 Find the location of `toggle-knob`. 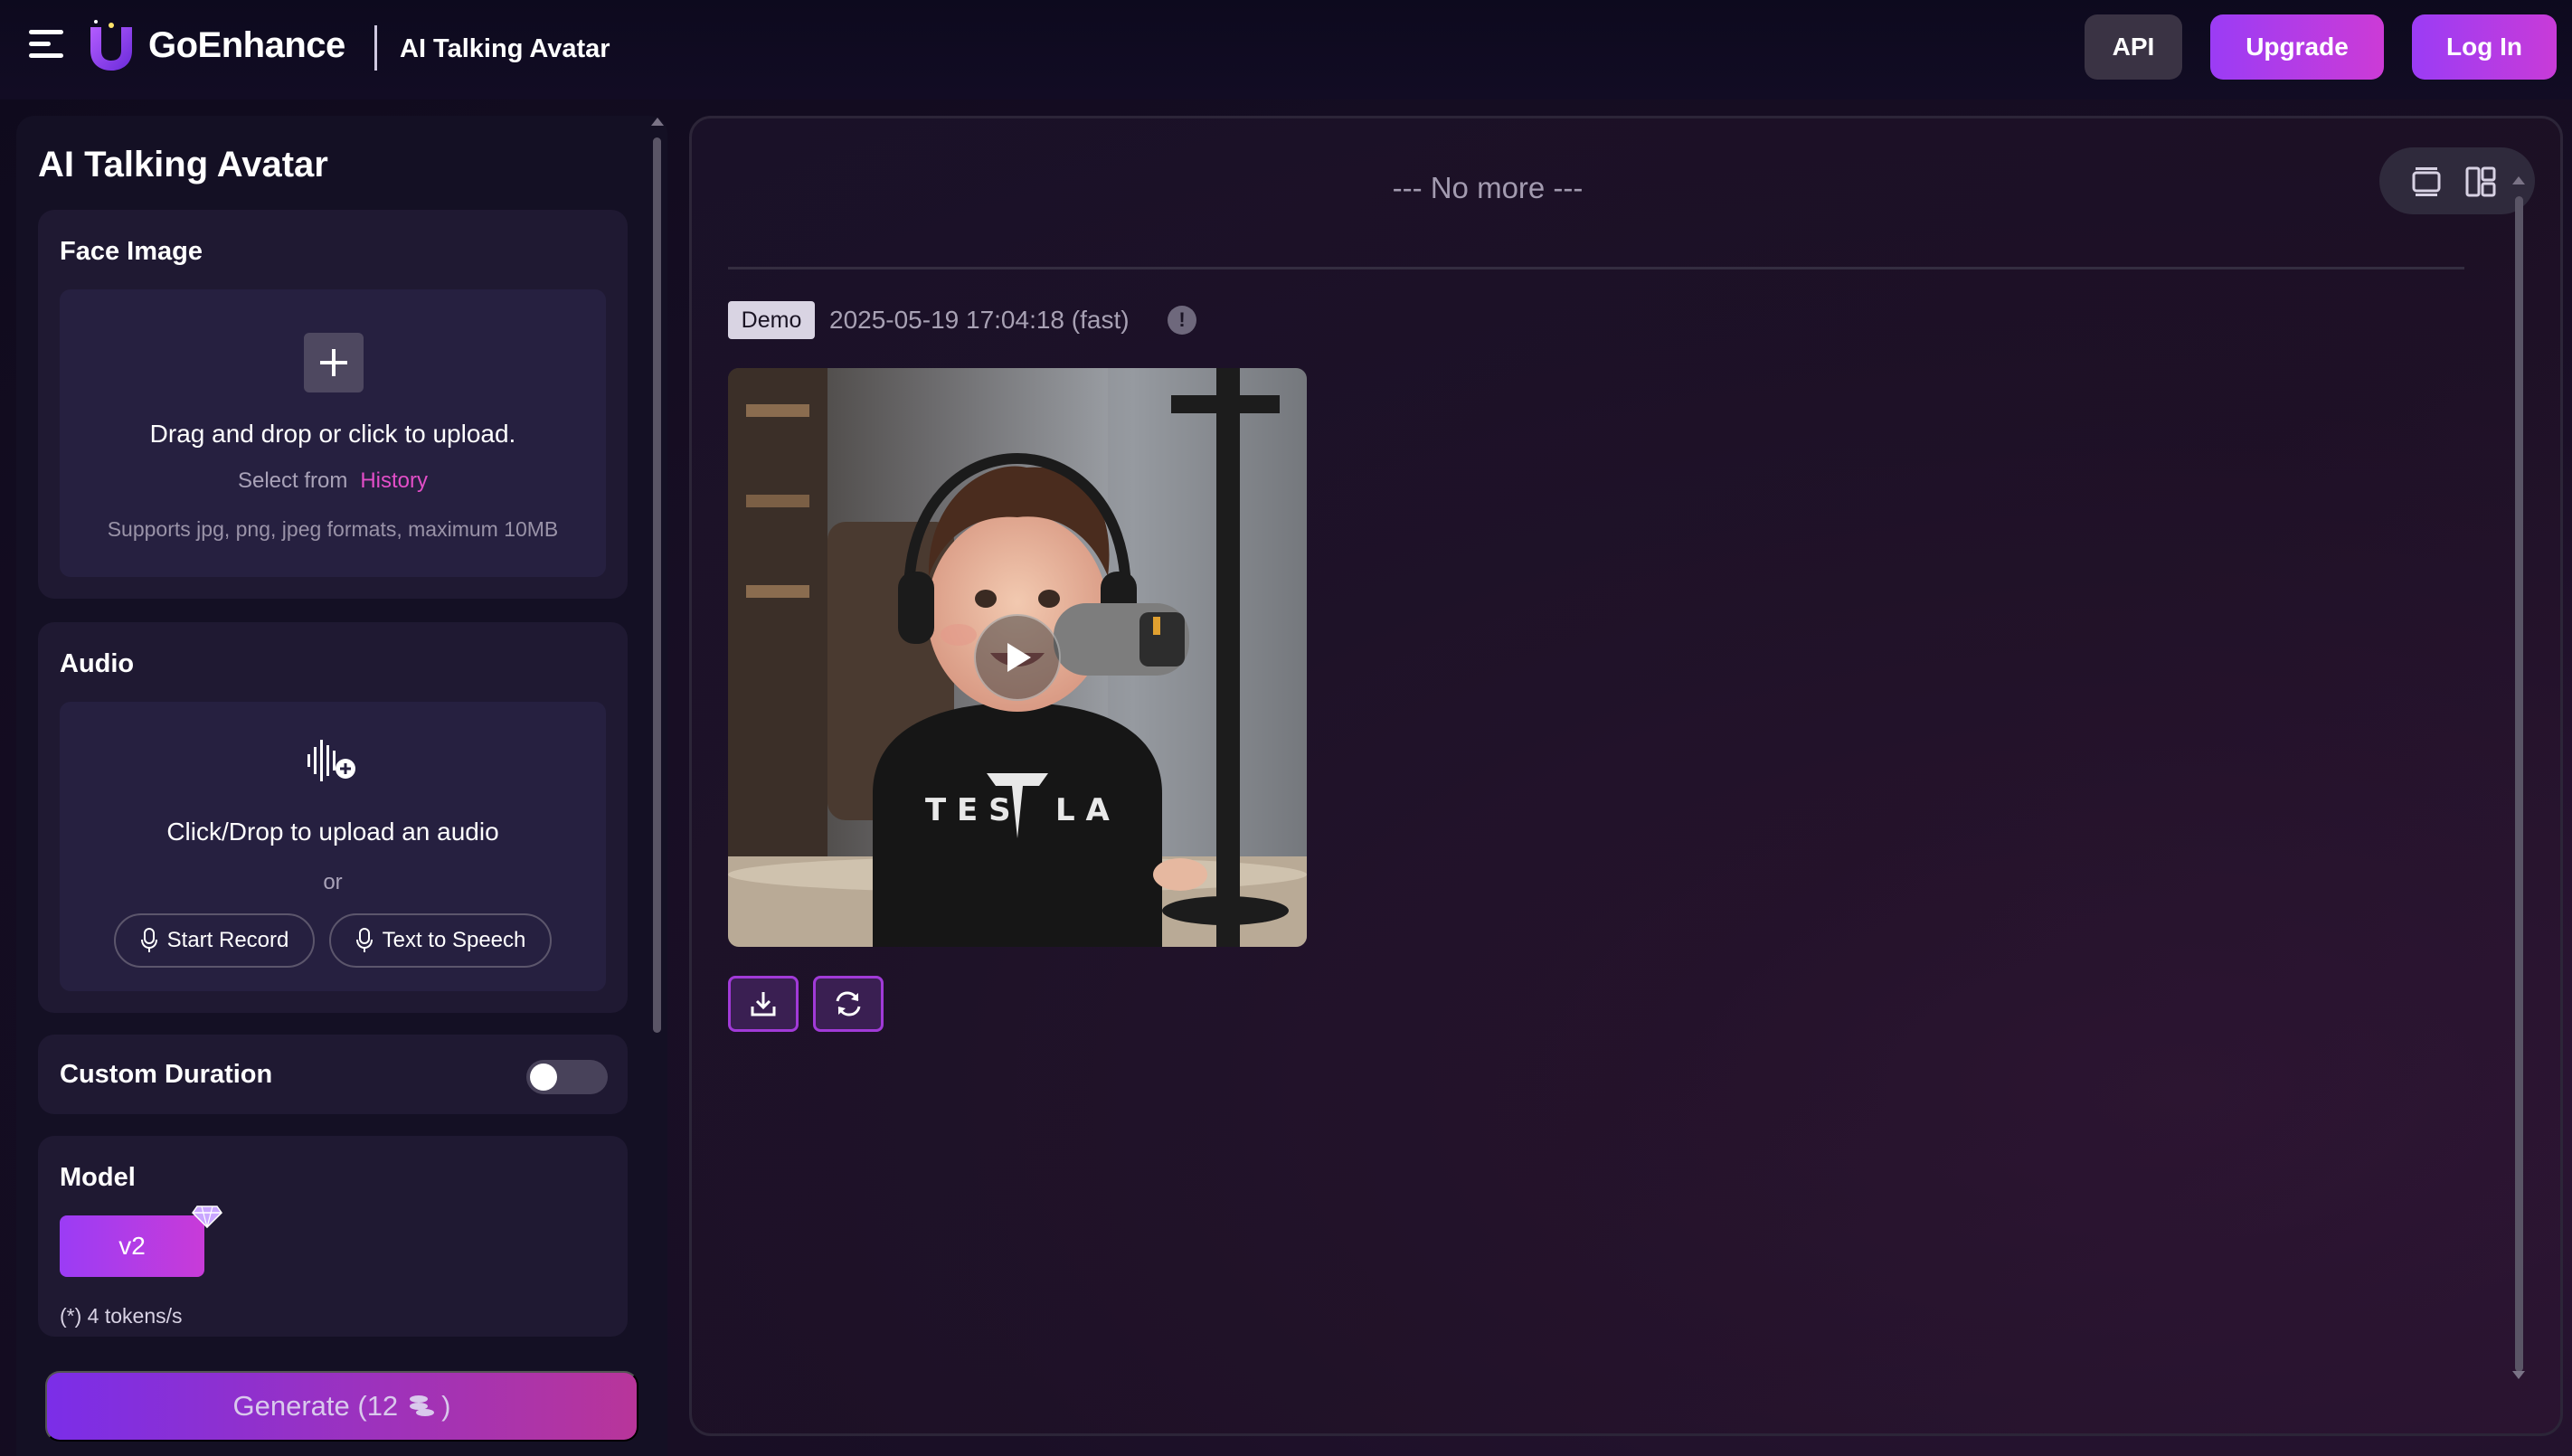

toggle-knob is located at coordinates (543, 1077).